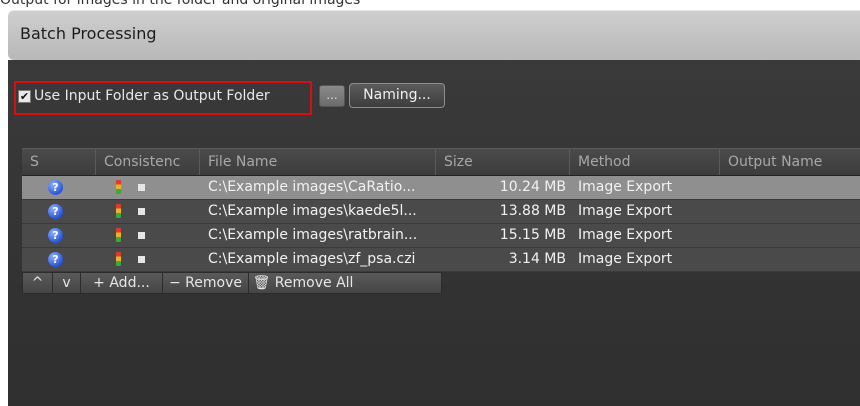  I want to click on size-cell: 15.15 MB, so click(532, 235).